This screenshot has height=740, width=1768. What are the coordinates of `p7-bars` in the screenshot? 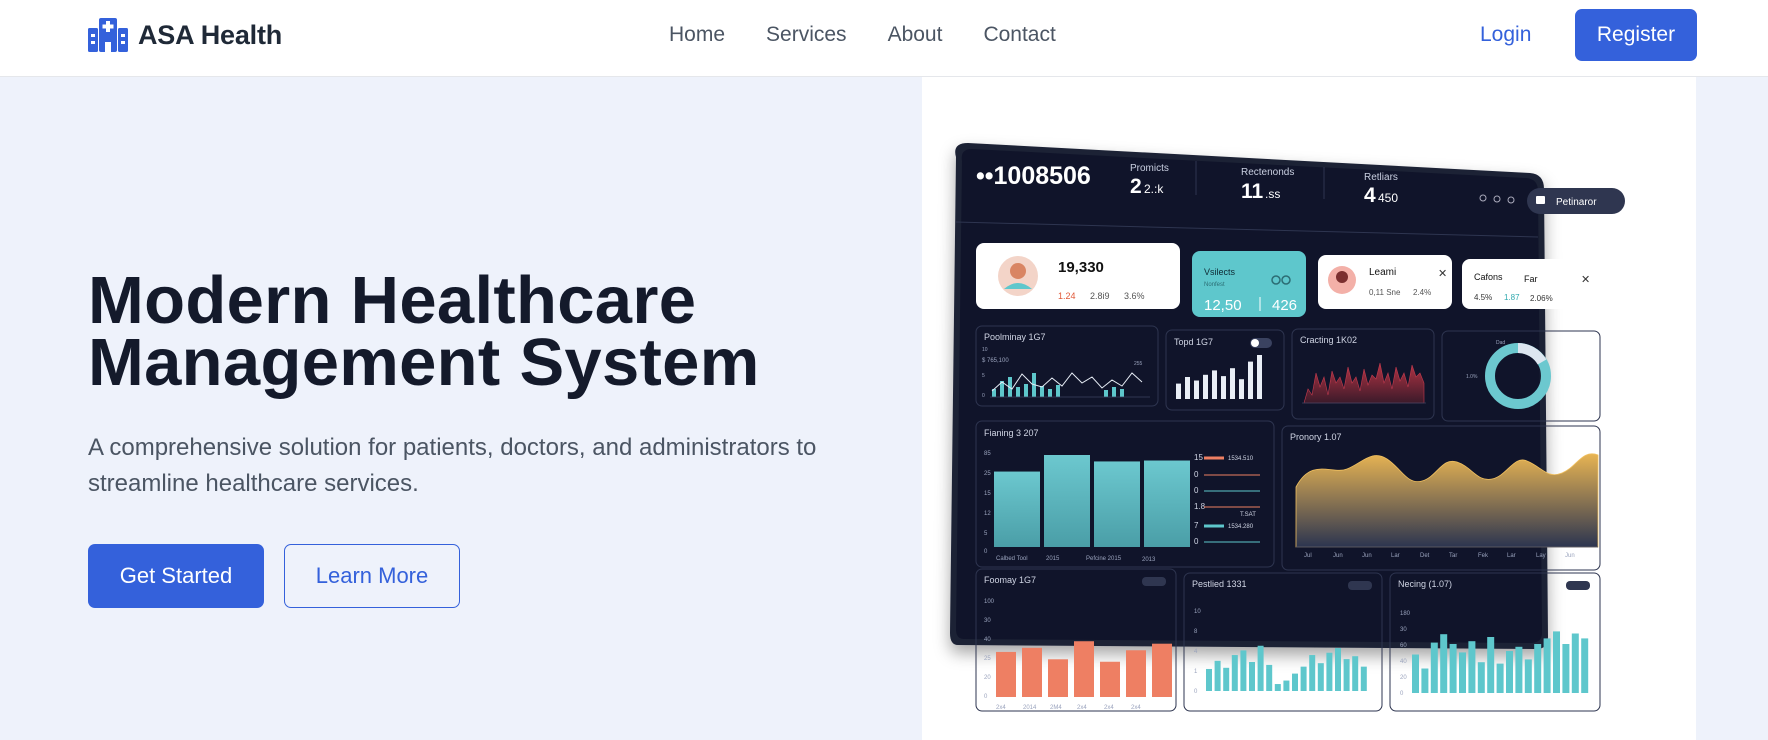 It's located at (1286, 668).